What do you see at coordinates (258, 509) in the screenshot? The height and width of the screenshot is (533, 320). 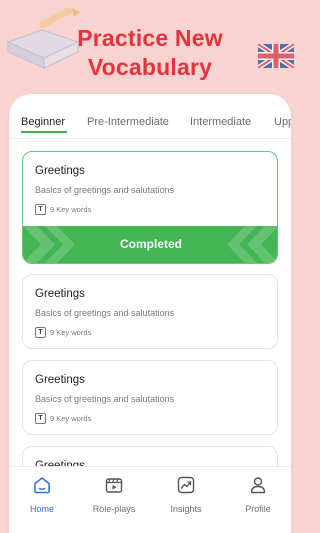 I see `nav-profile-label: Profile` at bounding box center [258, 509].